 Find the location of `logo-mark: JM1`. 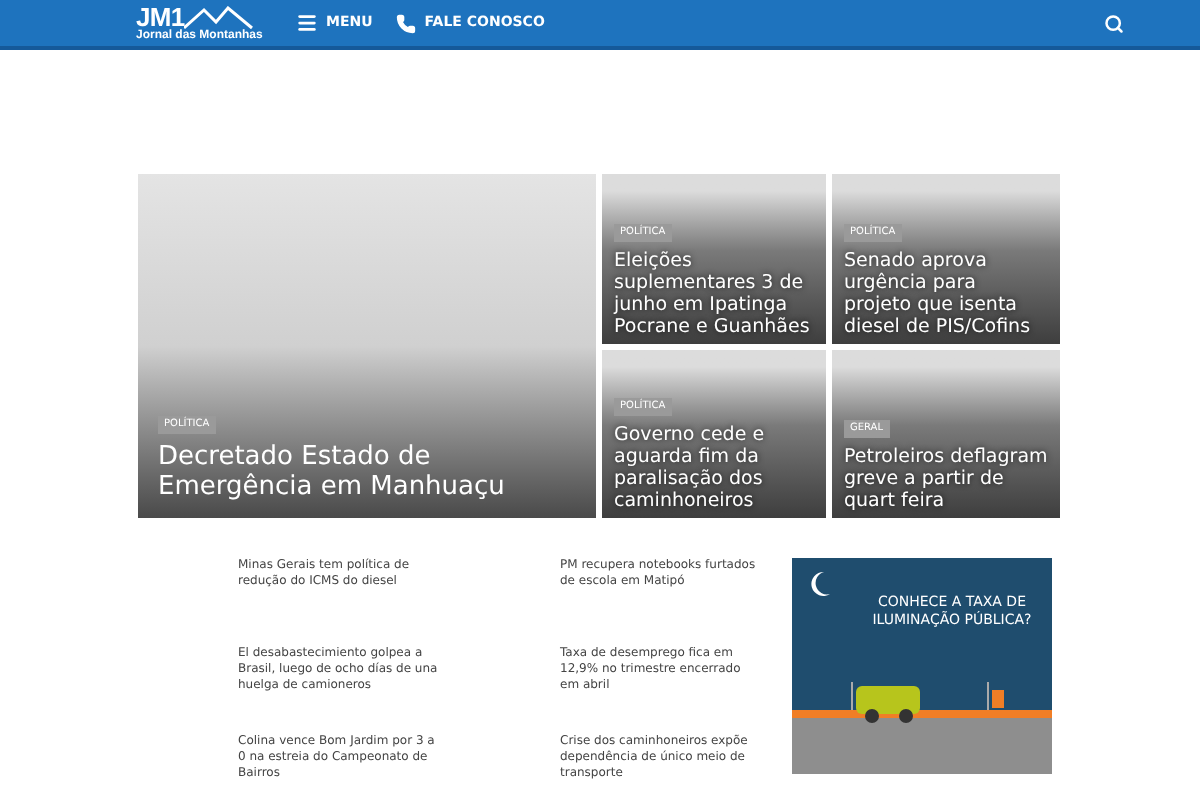

logo-mark: JM1 is located at coordinates (160, 16).